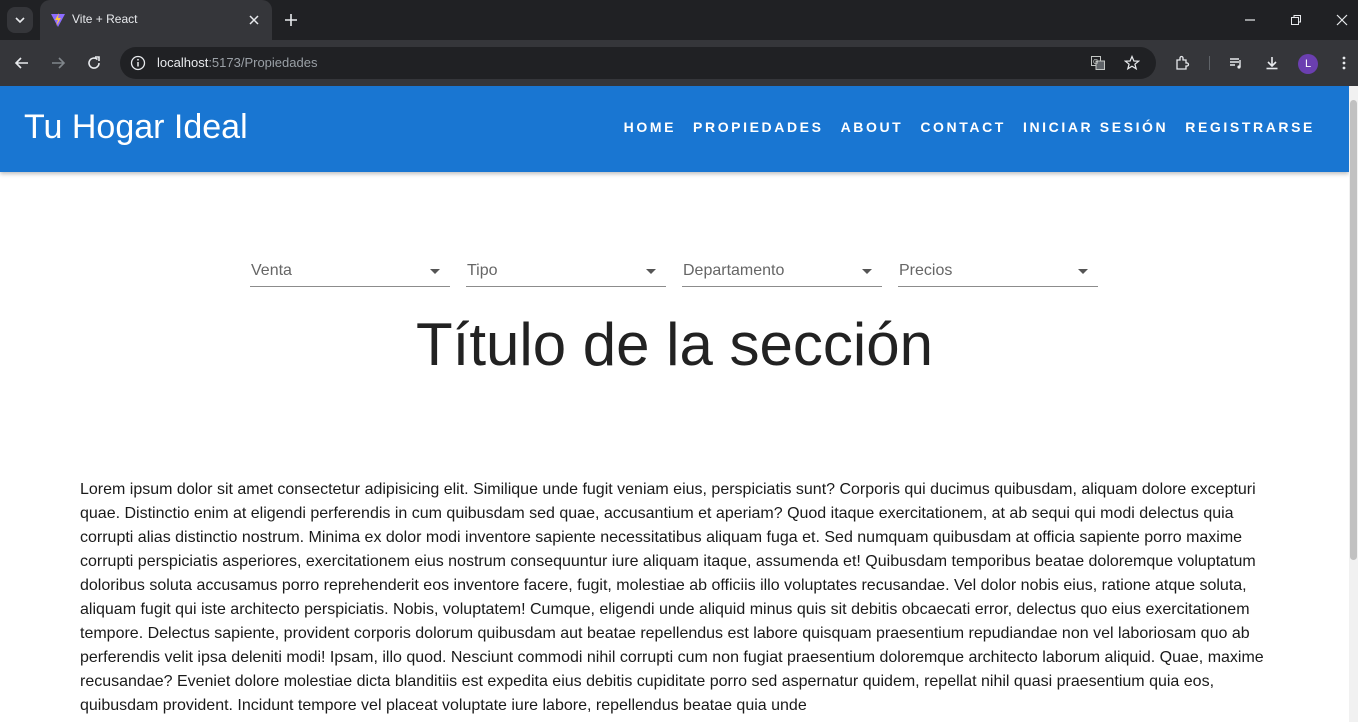 This screenshot has width=1358, height=722. Describe the element at coordinates (138, 63) in the screenshot. I see `info-icon` at that location.